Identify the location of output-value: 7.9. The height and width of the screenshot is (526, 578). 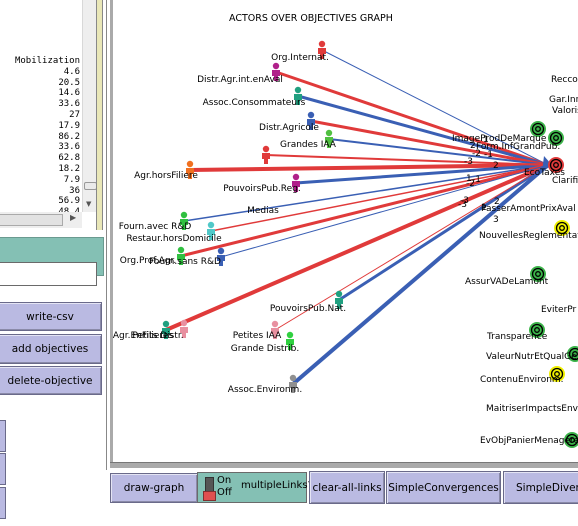
(71, 179).